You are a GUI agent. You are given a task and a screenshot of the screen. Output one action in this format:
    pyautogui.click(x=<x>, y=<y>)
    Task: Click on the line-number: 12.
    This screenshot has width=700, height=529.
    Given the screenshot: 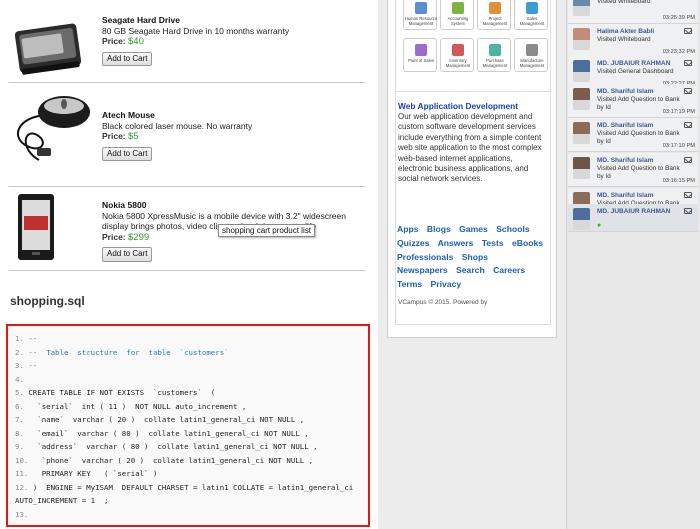 What is the action you would take?
    pyautogui.click(x=24, y=487)
    